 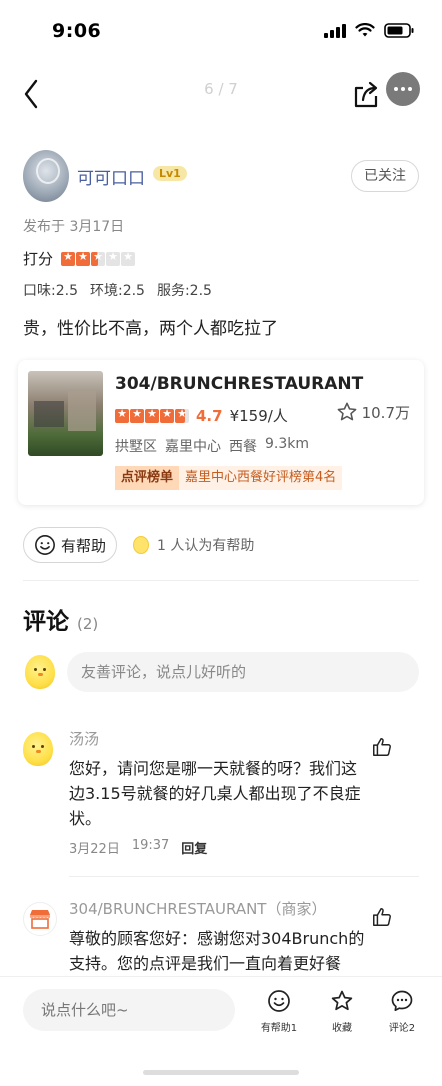 What do you see at coordinates (150, 845) in the screenshot?
I see `comment-time: 19:37` at bounding box center [150, 845].